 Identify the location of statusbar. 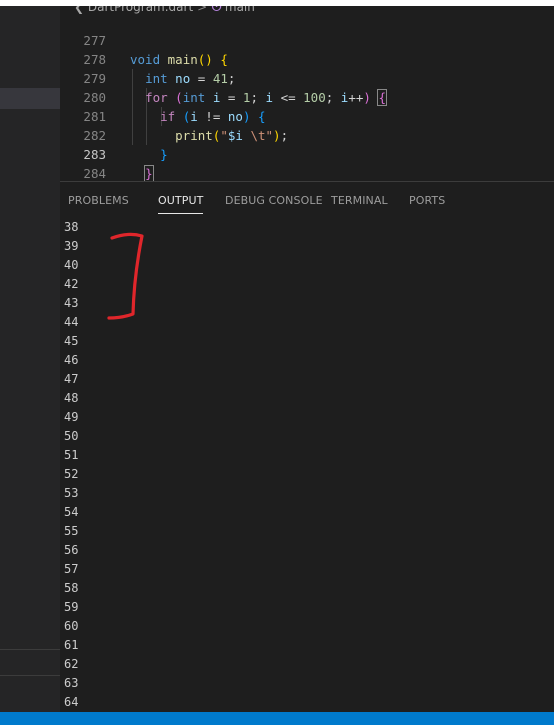
(307, 718).